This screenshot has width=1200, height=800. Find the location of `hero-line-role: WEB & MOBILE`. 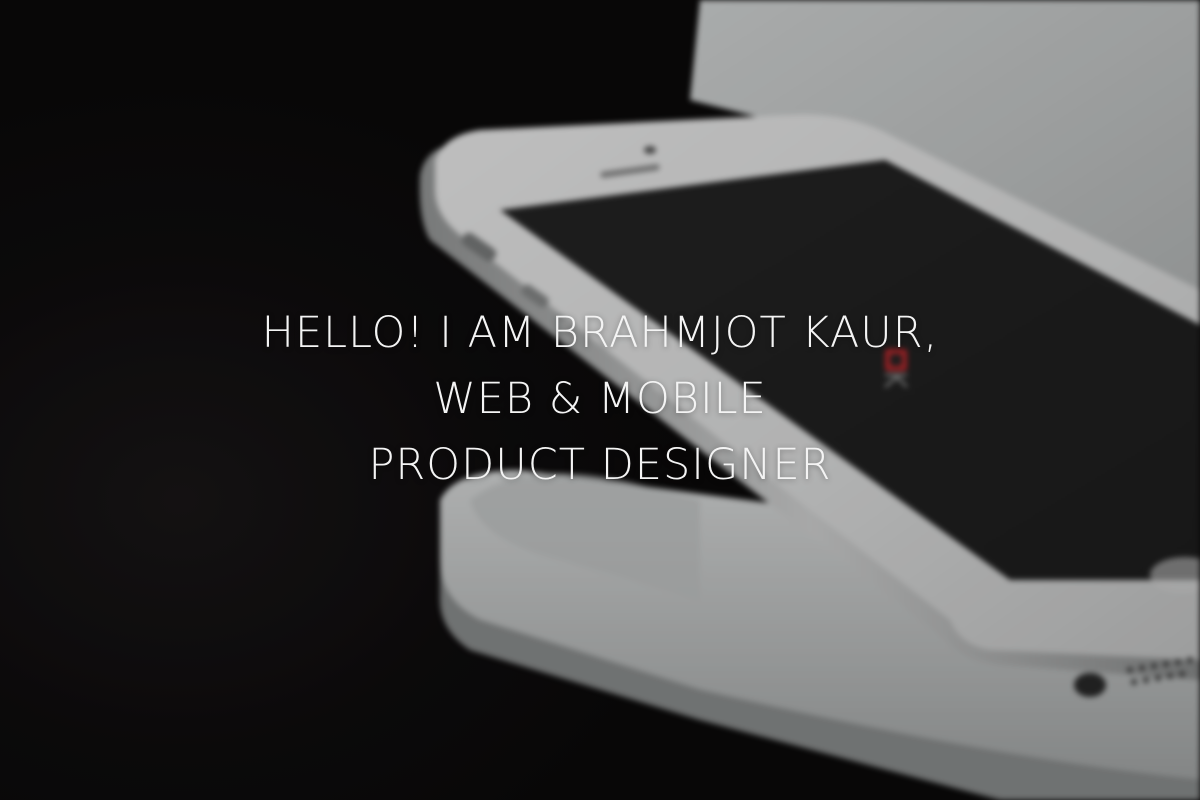

hero-line-role: WEB & MOBILE is located at coordinates (600, 399).